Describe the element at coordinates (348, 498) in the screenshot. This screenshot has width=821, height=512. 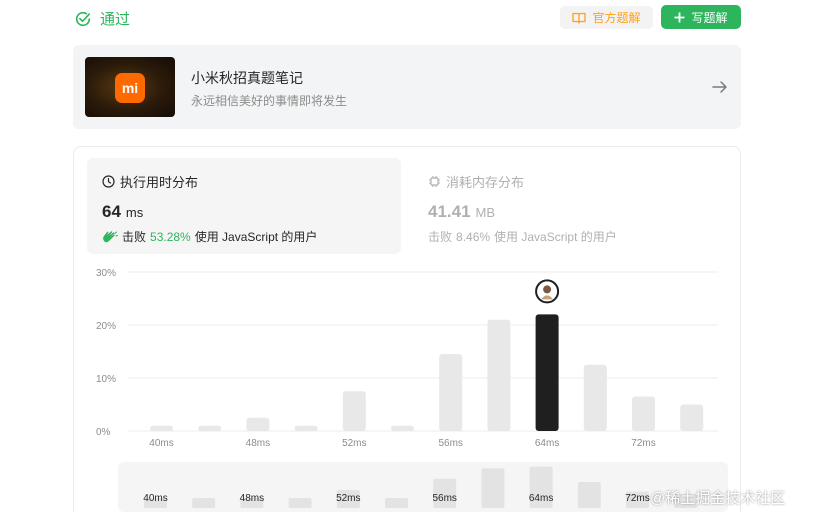
I see `overview-label: 52ms` at that location.